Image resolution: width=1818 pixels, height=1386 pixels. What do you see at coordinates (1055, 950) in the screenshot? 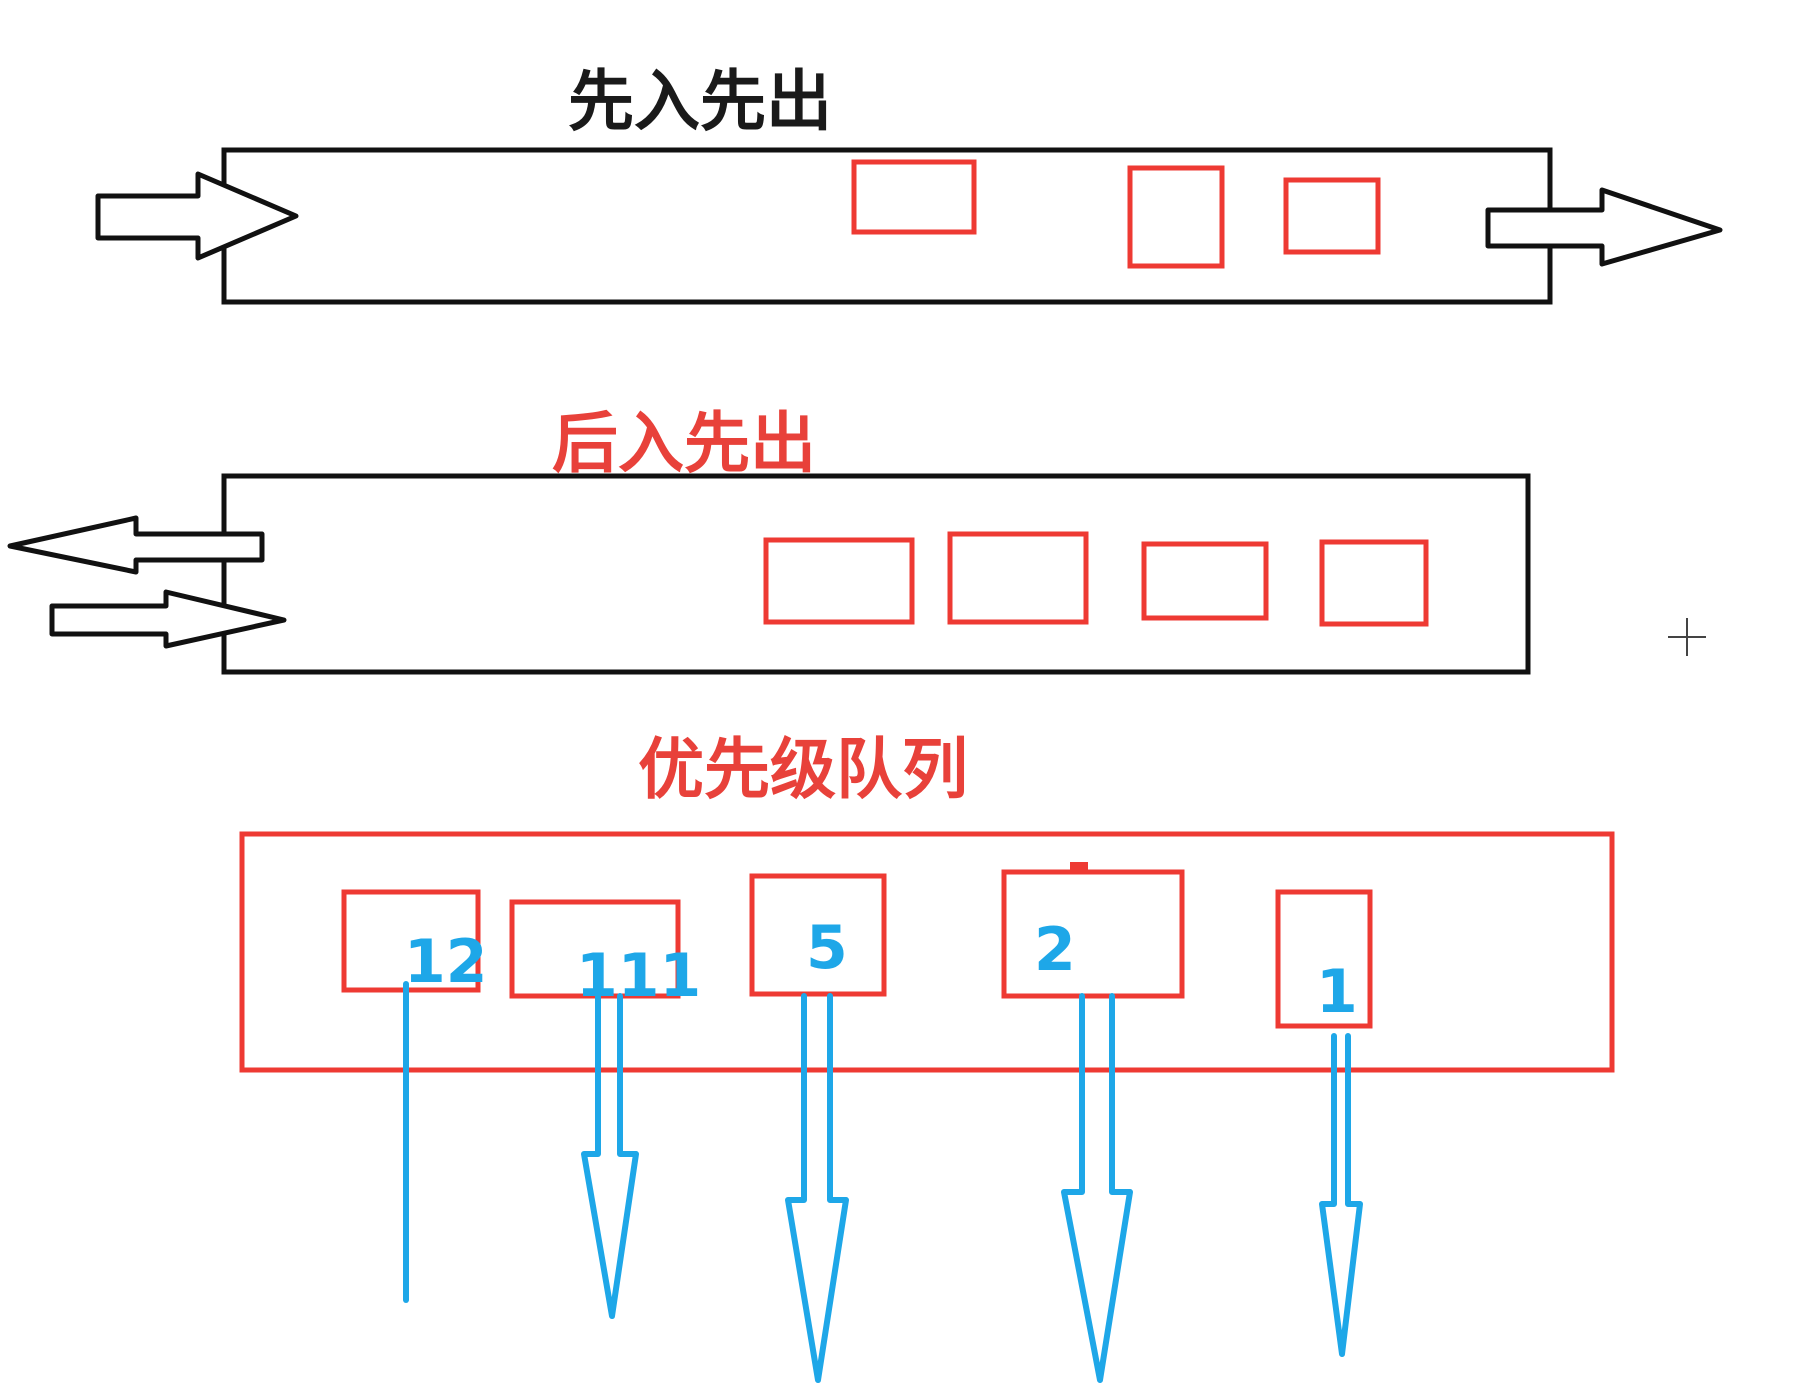
I see `priority-label-2: 2` at bounding box center [1055, 950].